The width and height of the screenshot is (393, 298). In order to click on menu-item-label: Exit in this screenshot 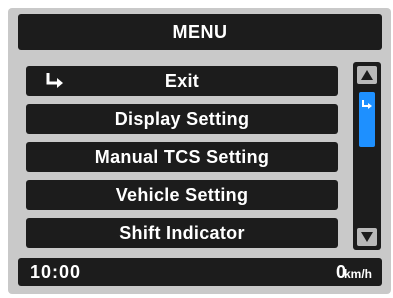, I will do `click(182, 80)`.